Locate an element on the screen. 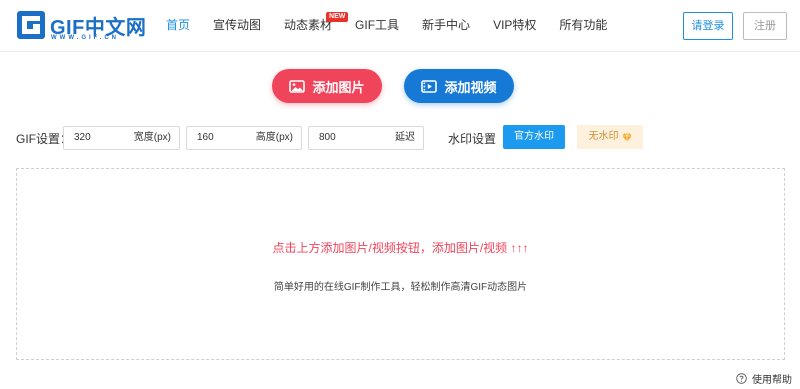 The image size is (800, 389). nav-item-label: 新手中心 is located at coordinates (446, 25).